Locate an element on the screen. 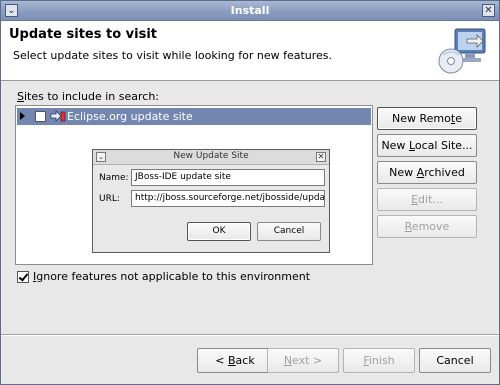  site-checkbox is located at coordinates (40, 116).